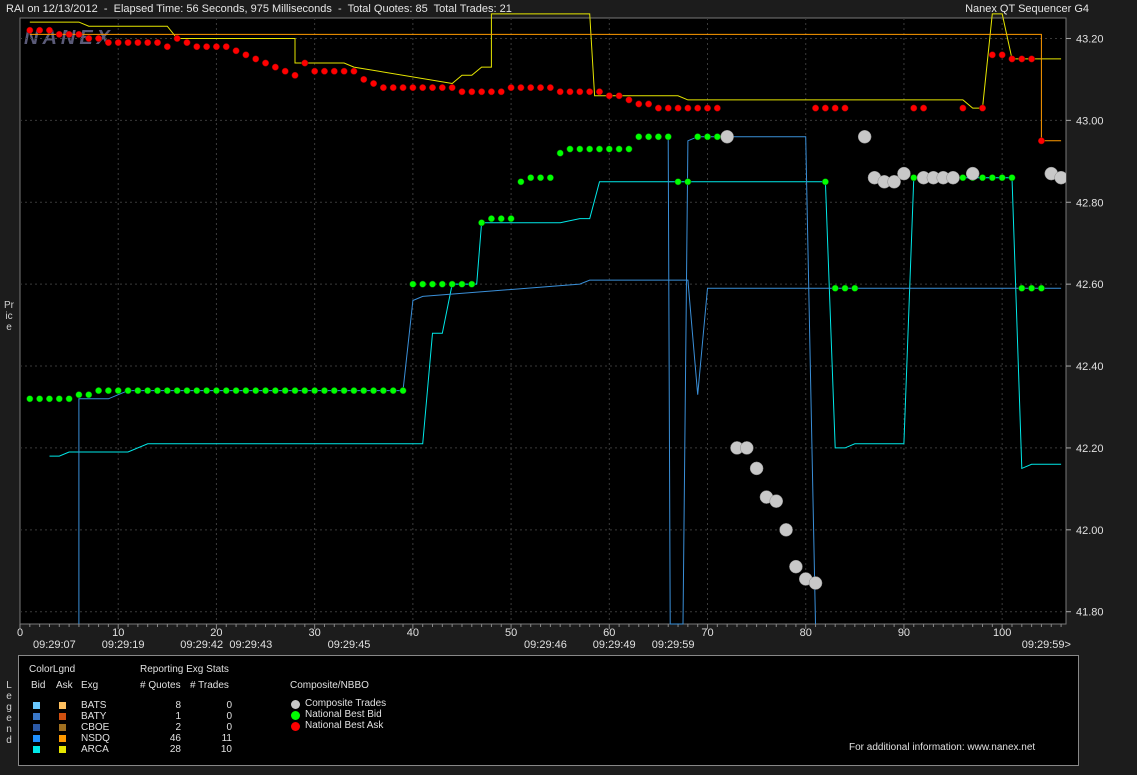 Image resolution: width=1137 pixels, height=775 pixels. What do you see at coordinates (175, 749) in the screenshot?
I see `quote-count: 28` at bounding box center [175, 749].